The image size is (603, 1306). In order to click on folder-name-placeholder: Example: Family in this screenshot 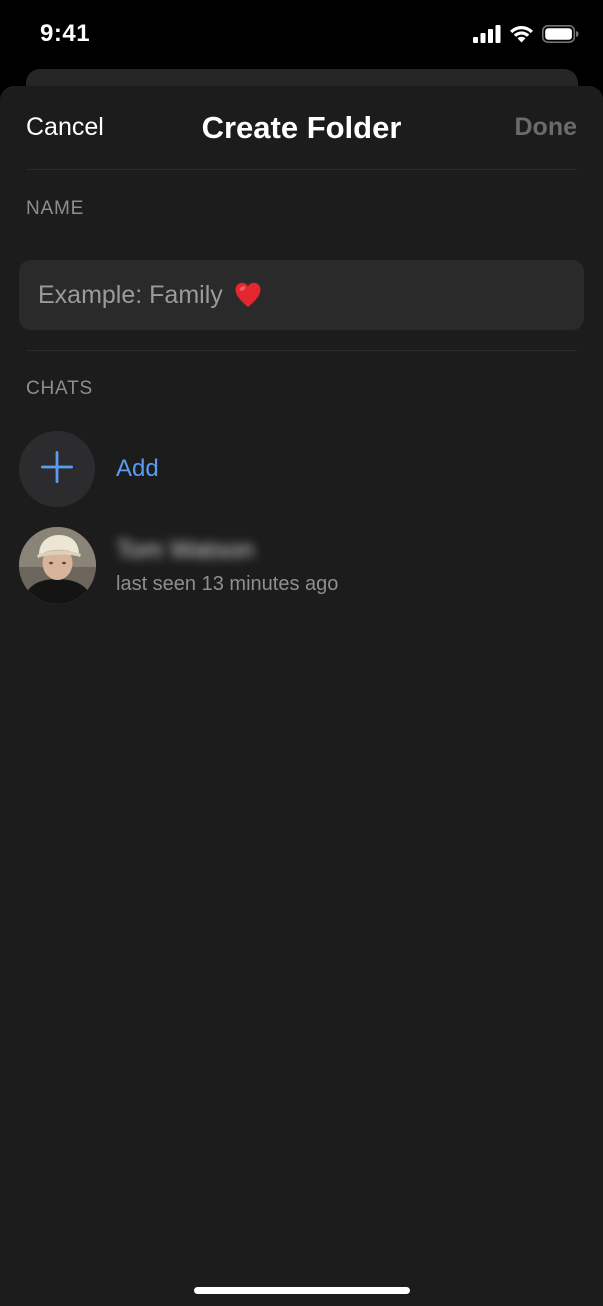, I will do `click(130, 294)`.